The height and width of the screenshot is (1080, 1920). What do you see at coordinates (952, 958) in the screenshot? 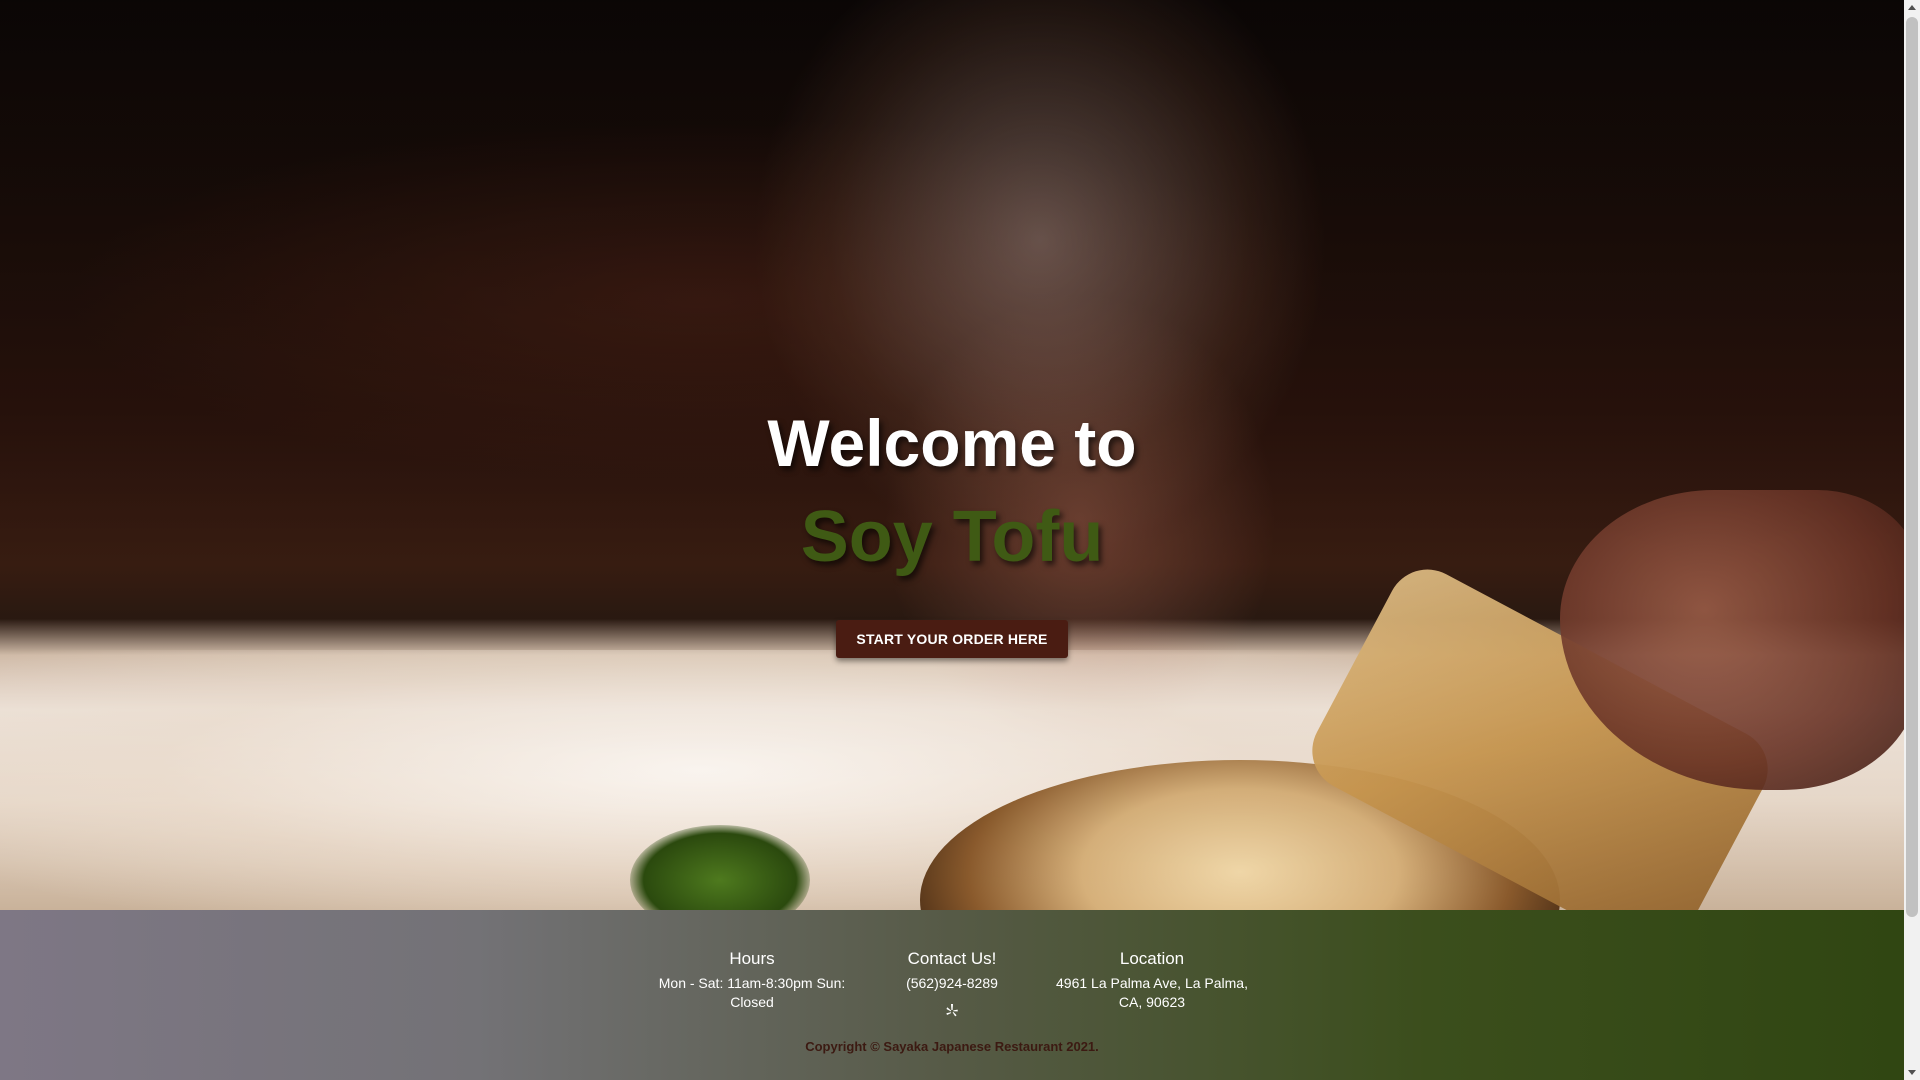
I see `contact-heading: Contact Us!` at bounding box center [952, 958].